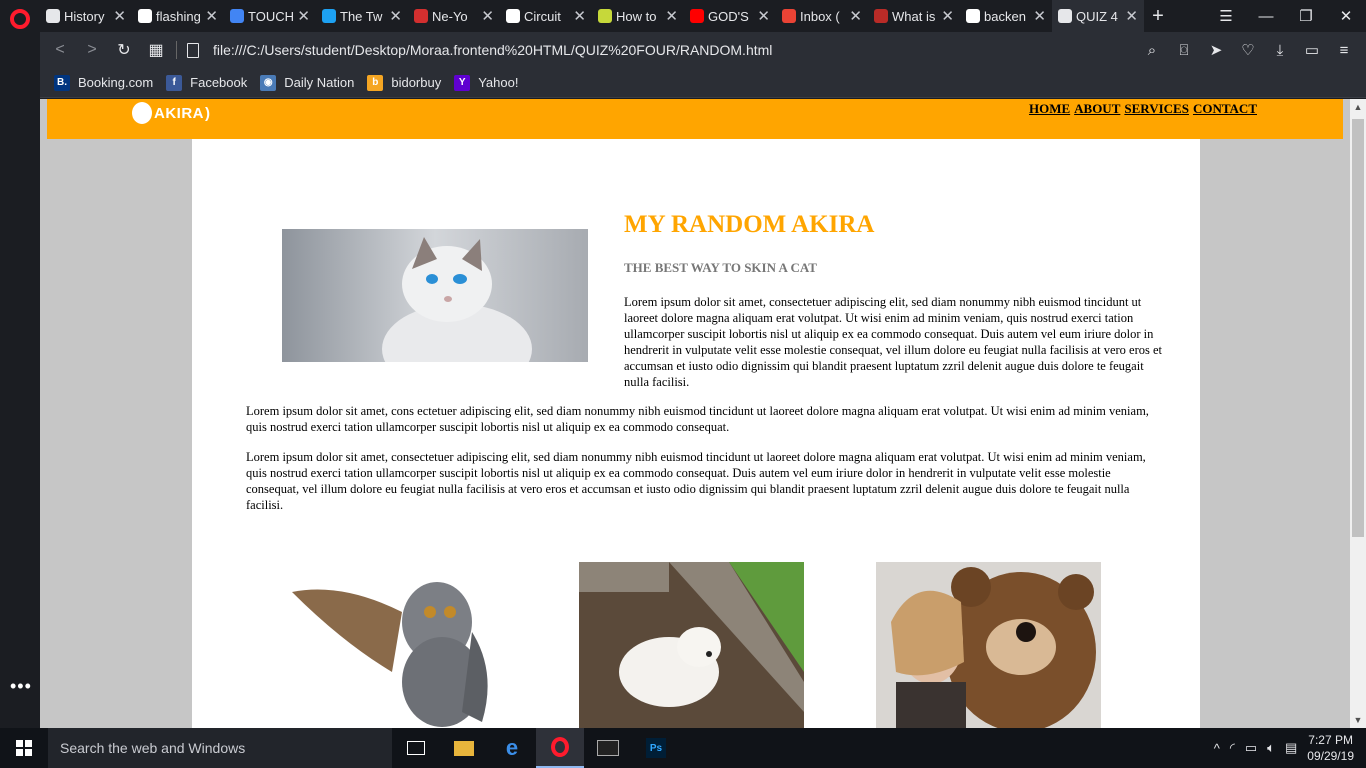 This screenshot has width=1366, height=768. Describe the element at coordinates (656, 748) in the screenshot. I see `photoshop-icon: Ps` at that location.